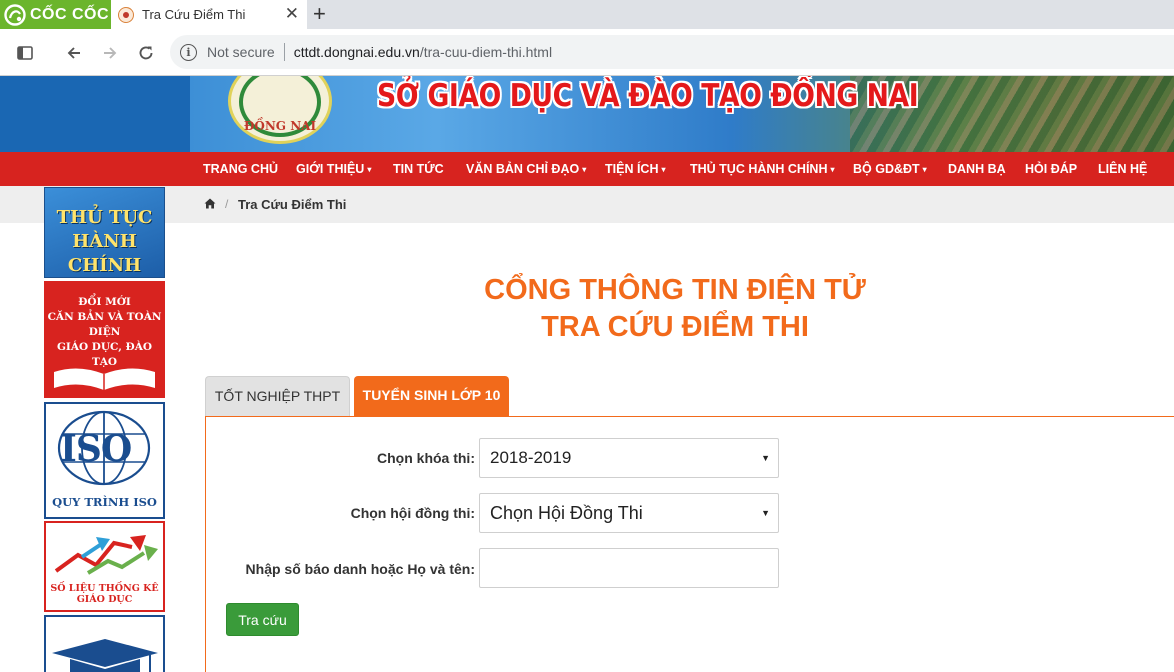 The height and width of the screenshot is (672, 1174). I want to click on nav-item-contact: LIÊN HỆ, so click(1122, 169).